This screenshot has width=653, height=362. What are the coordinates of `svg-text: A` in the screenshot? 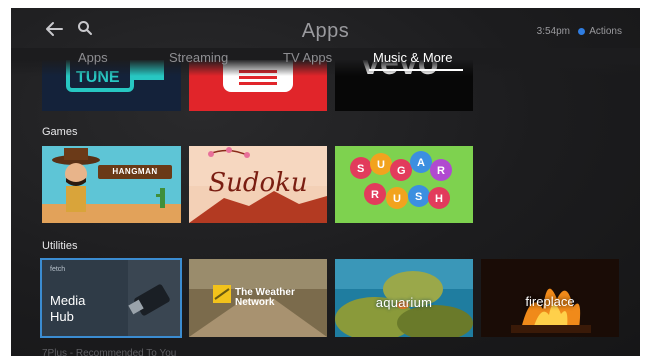 It's located at (421, 163).